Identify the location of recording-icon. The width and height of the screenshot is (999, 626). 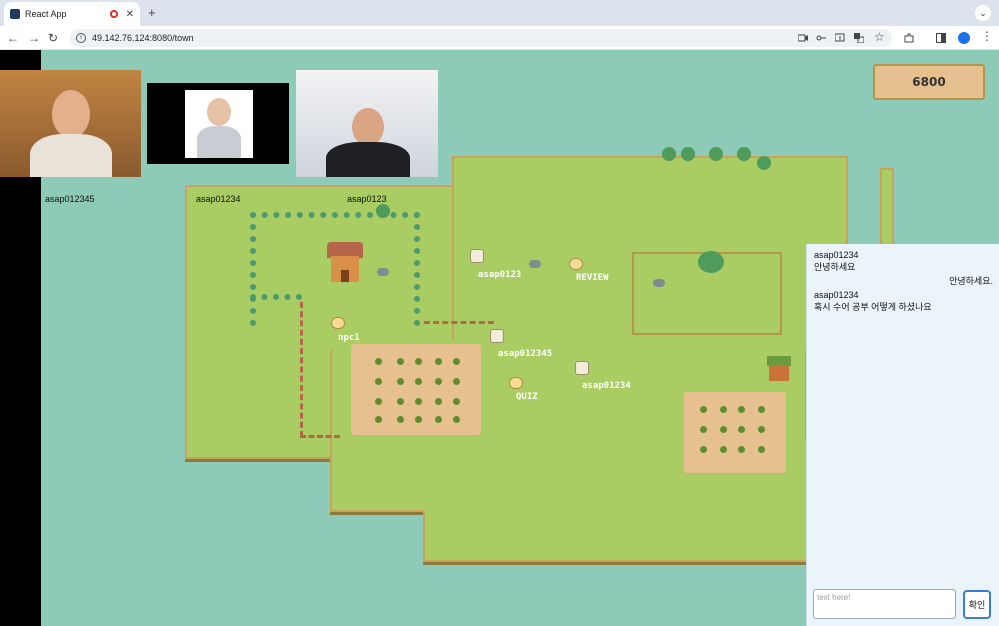
(113, 14).